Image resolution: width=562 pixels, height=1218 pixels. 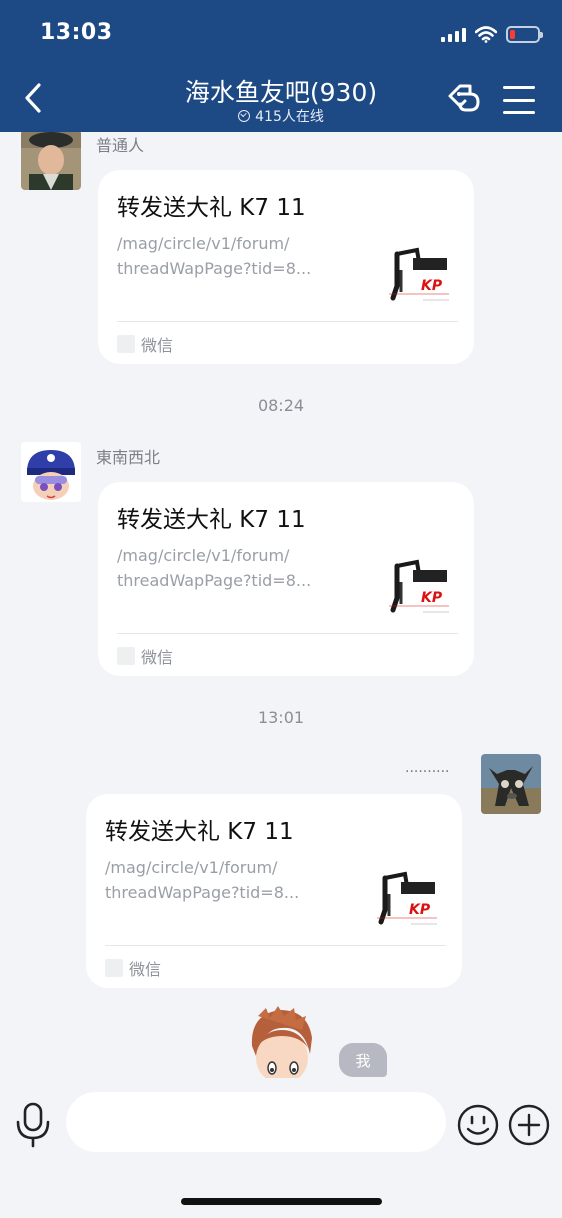 I want to click on message-input, so click(x=256, y=1122).